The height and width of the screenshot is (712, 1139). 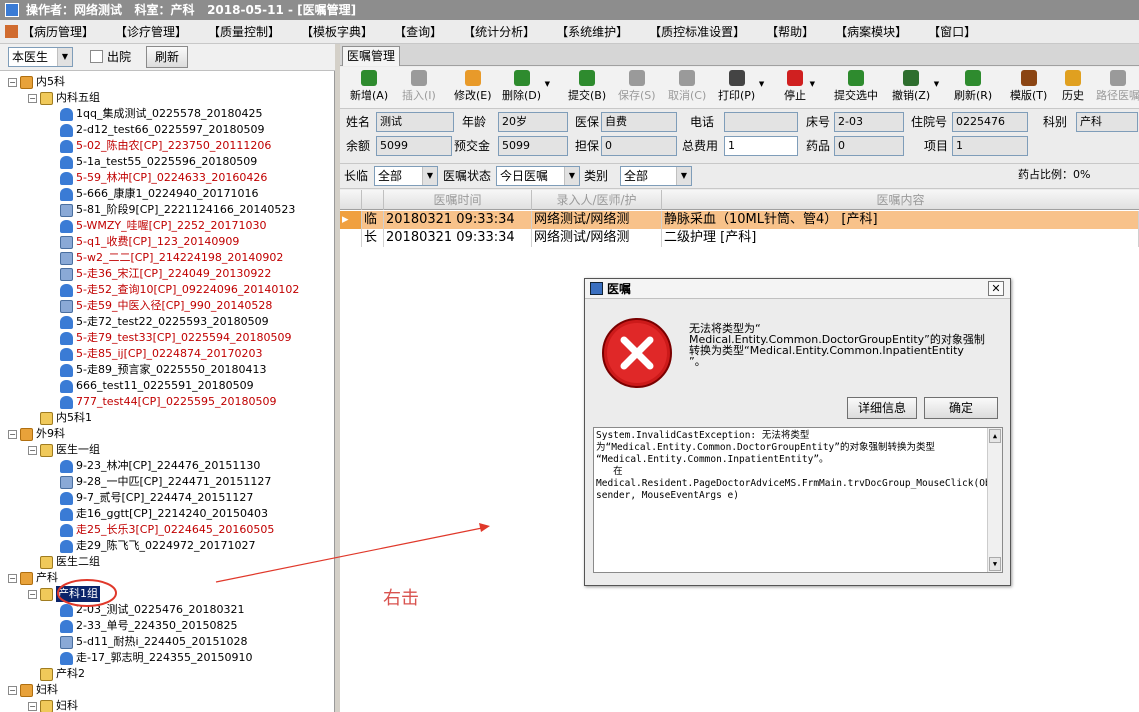 What do you see at coordinates (157, 226) in the screenshot?
I see `tree-patient-node: 5-WMZY_哇喔[CP]_2252_20171030` at bounding box center [157, 226].